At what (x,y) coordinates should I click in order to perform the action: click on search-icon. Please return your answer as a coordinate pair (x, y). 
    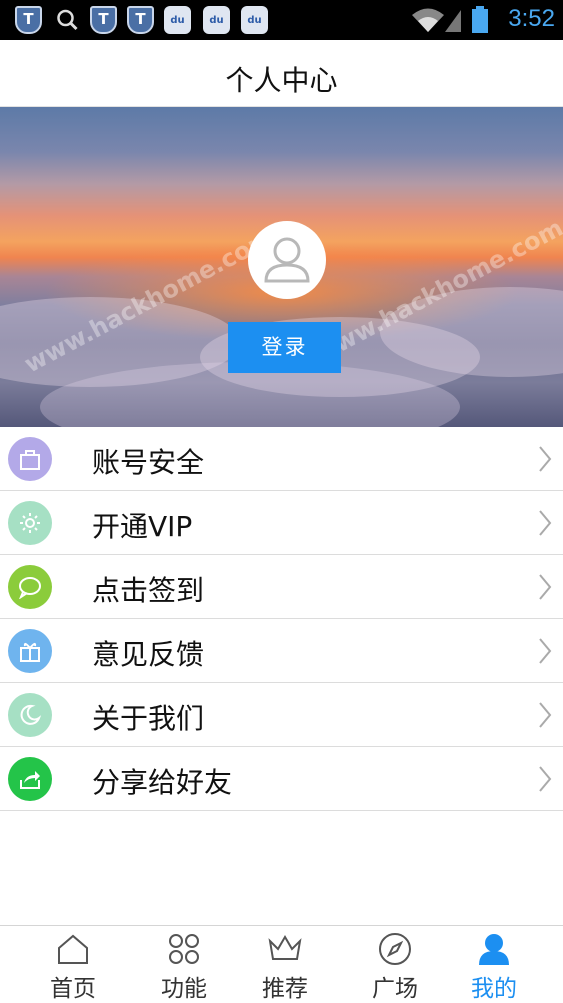
    Looking at the image, I should click on (67, 20).